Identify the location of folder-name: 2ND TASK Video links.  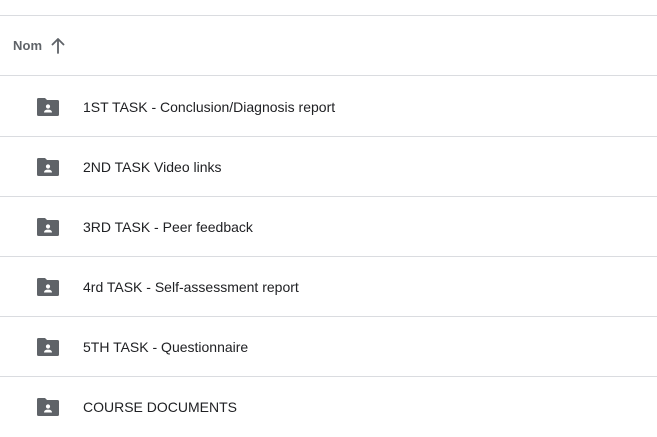
(152, 166).